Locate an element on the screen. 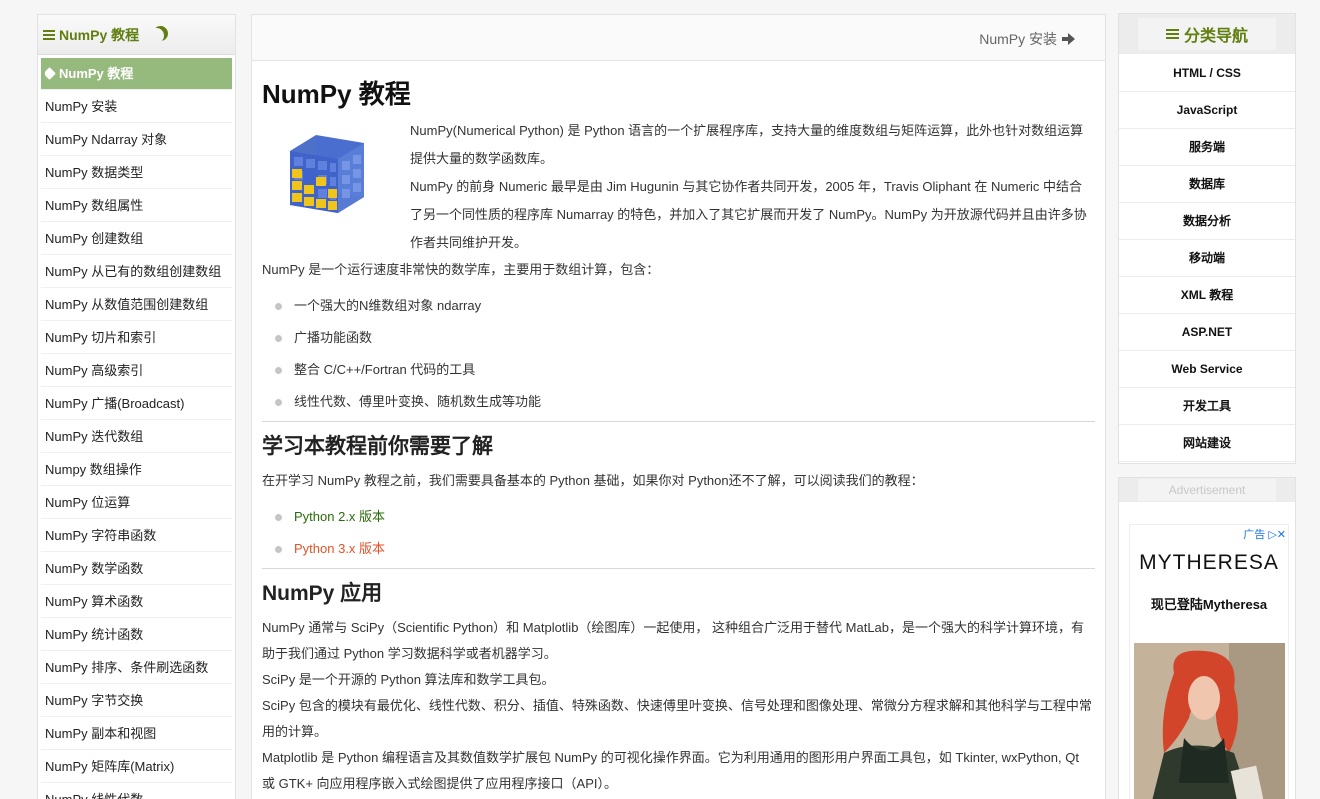 The width and height of the screenshot is (1320, 799). sidebar-item: NumPy 副本和视图 is located at coordinates (136, 733).